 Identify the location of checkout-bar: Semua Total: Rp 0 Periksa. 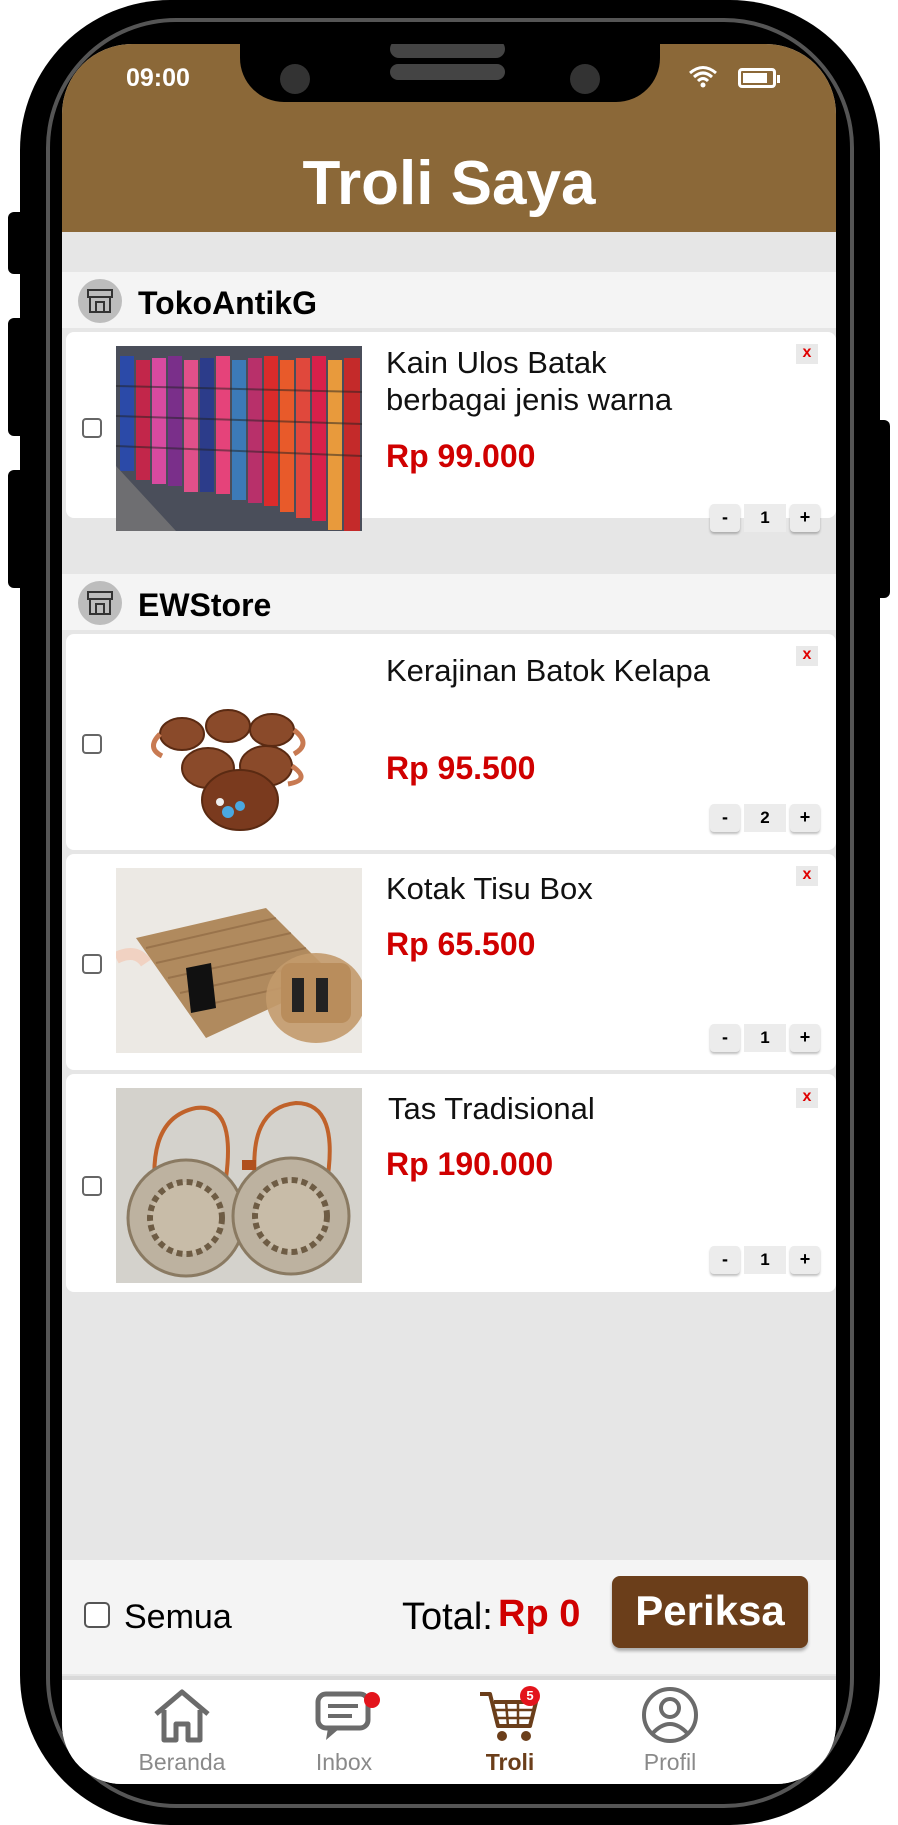
(449, 1617).